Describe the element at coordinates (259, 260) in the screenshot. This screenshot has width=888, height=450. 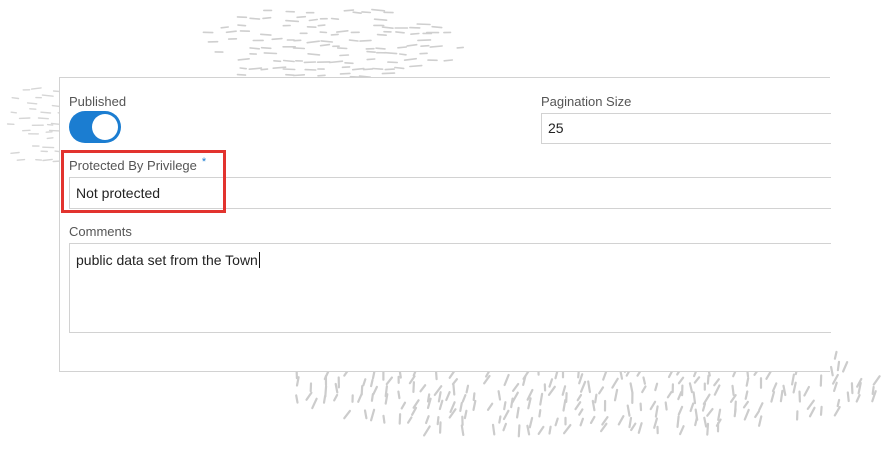
I see `text-cursor` at that location.